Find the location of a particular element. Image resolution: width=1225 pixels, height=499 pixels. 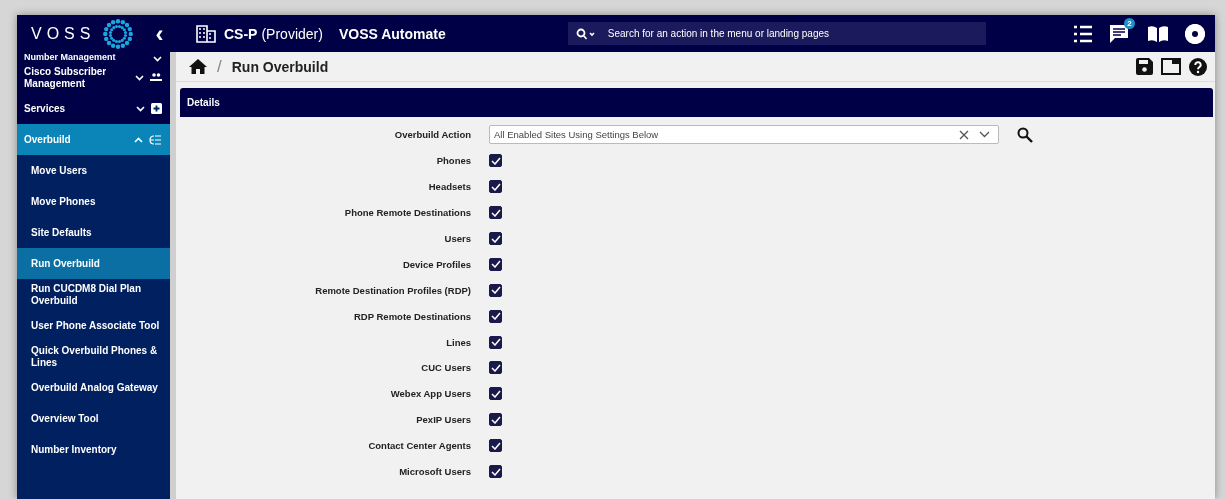

option-label: Microsoft Users is located at coordinates (434, 471).